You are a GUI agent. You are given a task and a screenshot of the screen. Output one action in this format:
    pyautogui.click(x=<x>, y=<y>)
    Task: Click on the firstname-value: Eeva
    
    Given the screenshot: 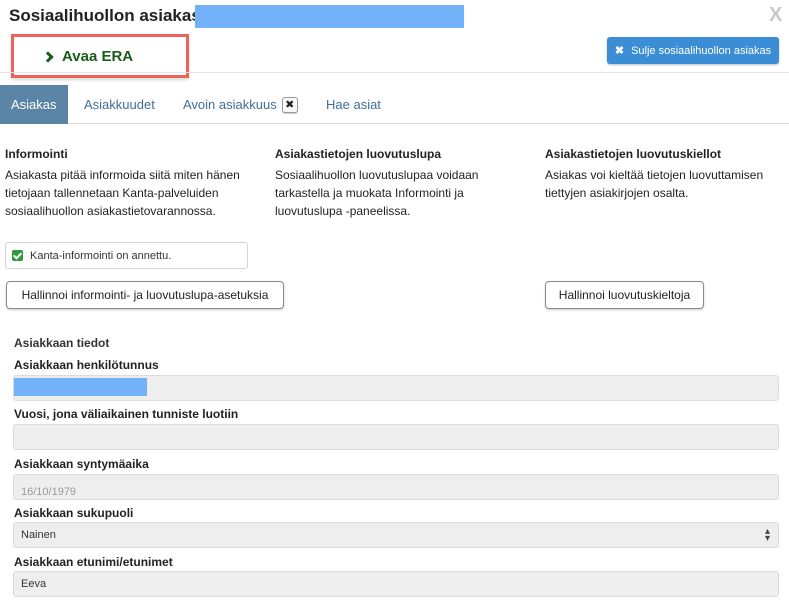 What is the action you would take?
    pyautogui.click(x=34, y=584)
    